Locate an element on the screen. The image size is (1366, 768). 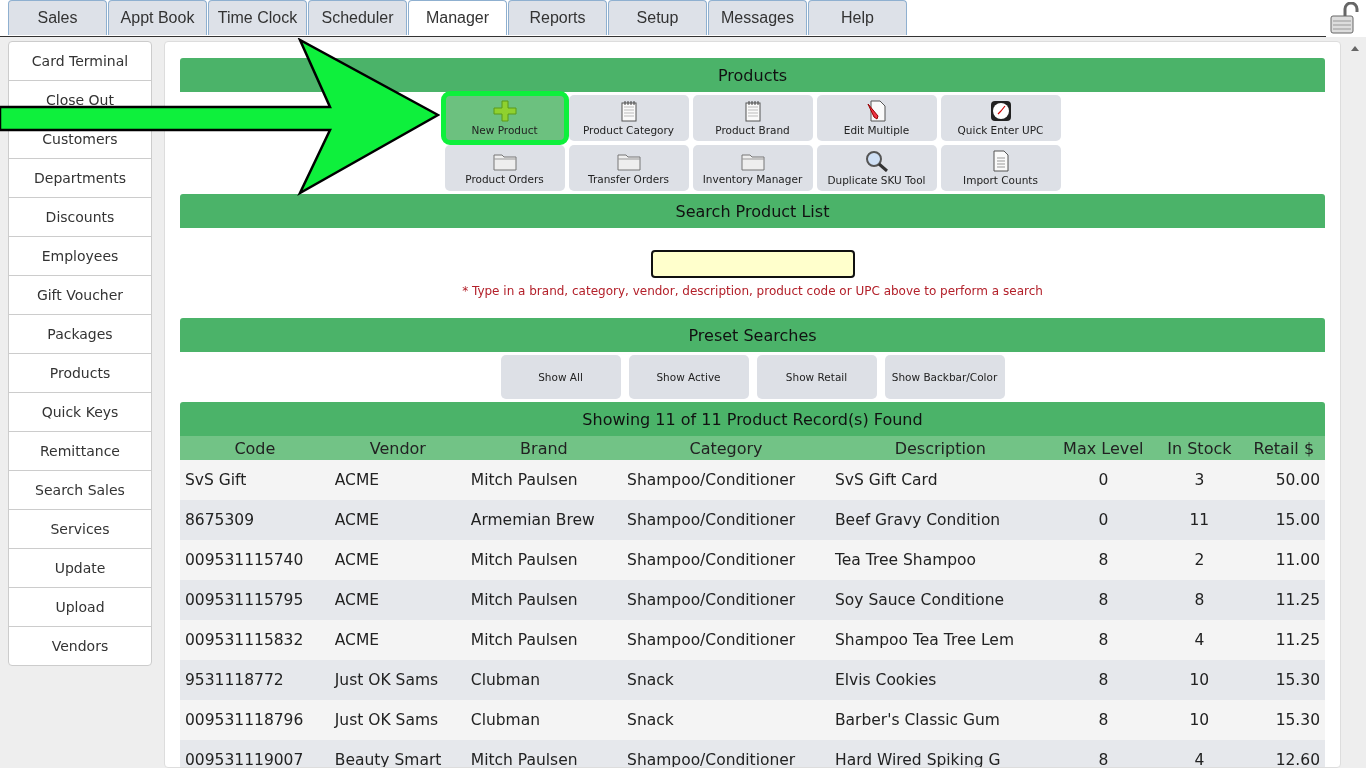
table-cell: 009531119007 is located at coordinates (255, 753).